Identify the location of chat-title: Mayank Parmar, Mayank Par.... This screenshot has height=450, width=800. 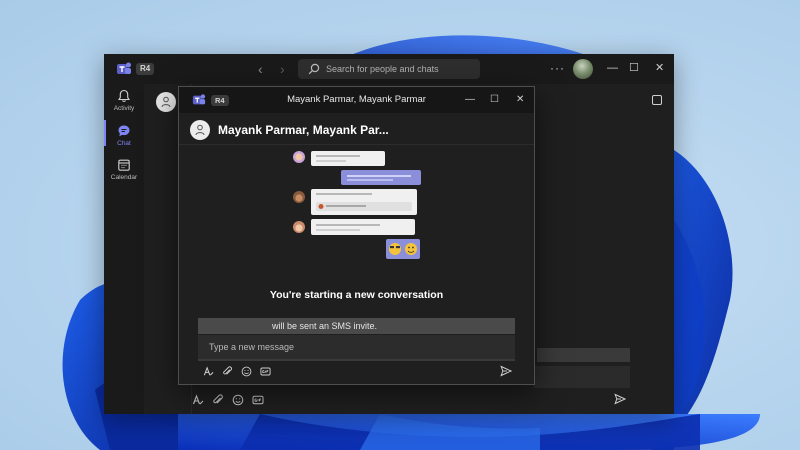
(303, 130).